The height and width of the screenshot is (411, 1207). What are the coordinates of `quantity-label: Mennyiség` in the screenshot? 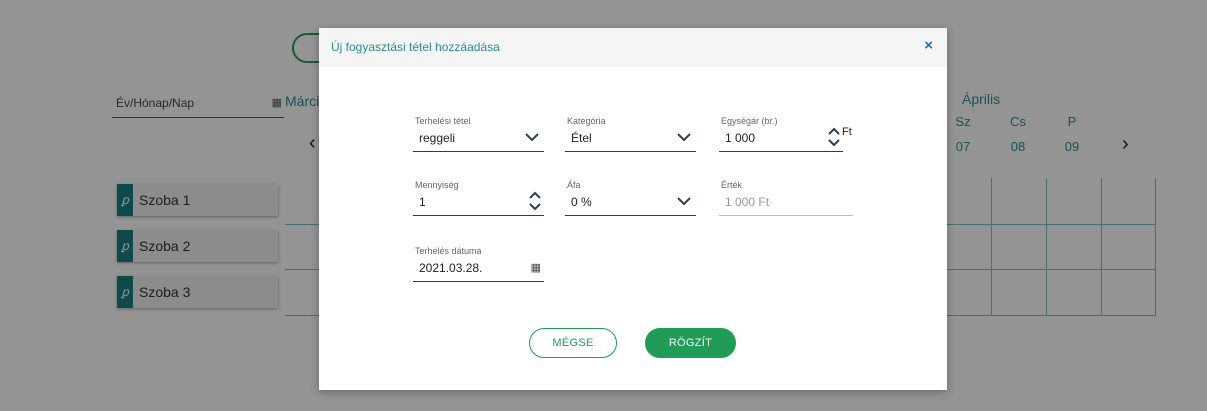 It's located at (437, 185).